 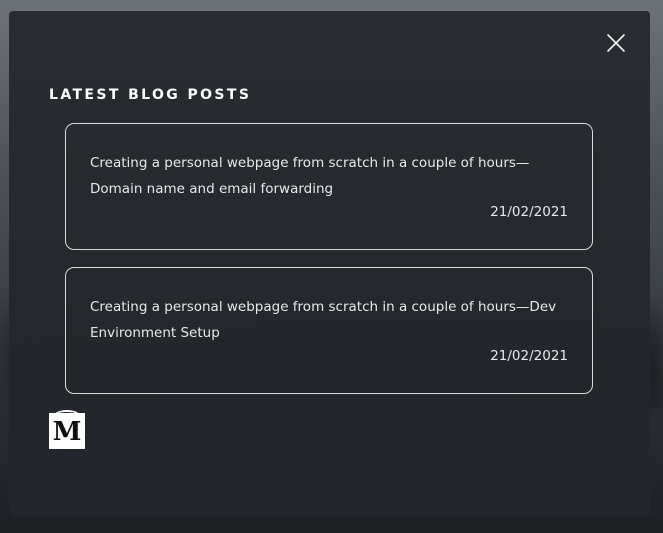 I want to click on section-title: LATEST BLOG POSTS, so click(x=150, y=95).